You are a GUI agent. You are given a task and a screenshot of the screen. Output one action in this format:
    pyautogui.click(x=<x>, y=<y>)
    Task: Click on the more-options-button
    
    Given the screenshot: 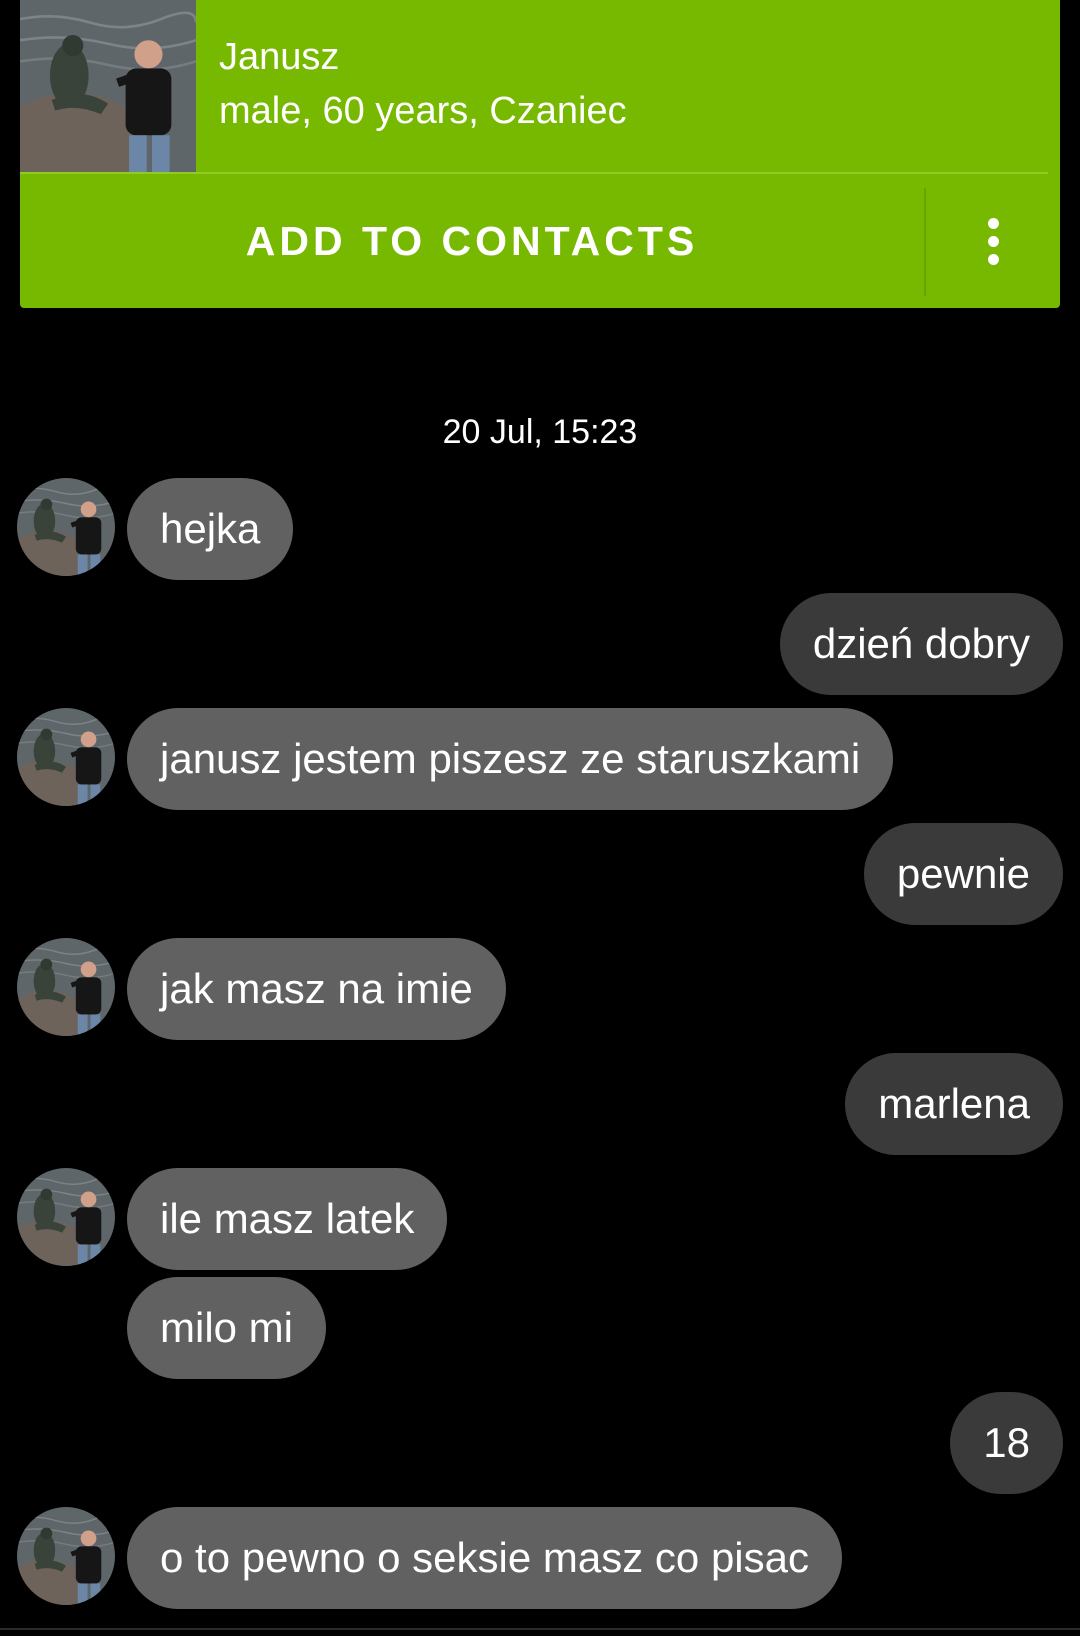 What is the action you would take?
    pyautogui.click(x=993, y=241)
    